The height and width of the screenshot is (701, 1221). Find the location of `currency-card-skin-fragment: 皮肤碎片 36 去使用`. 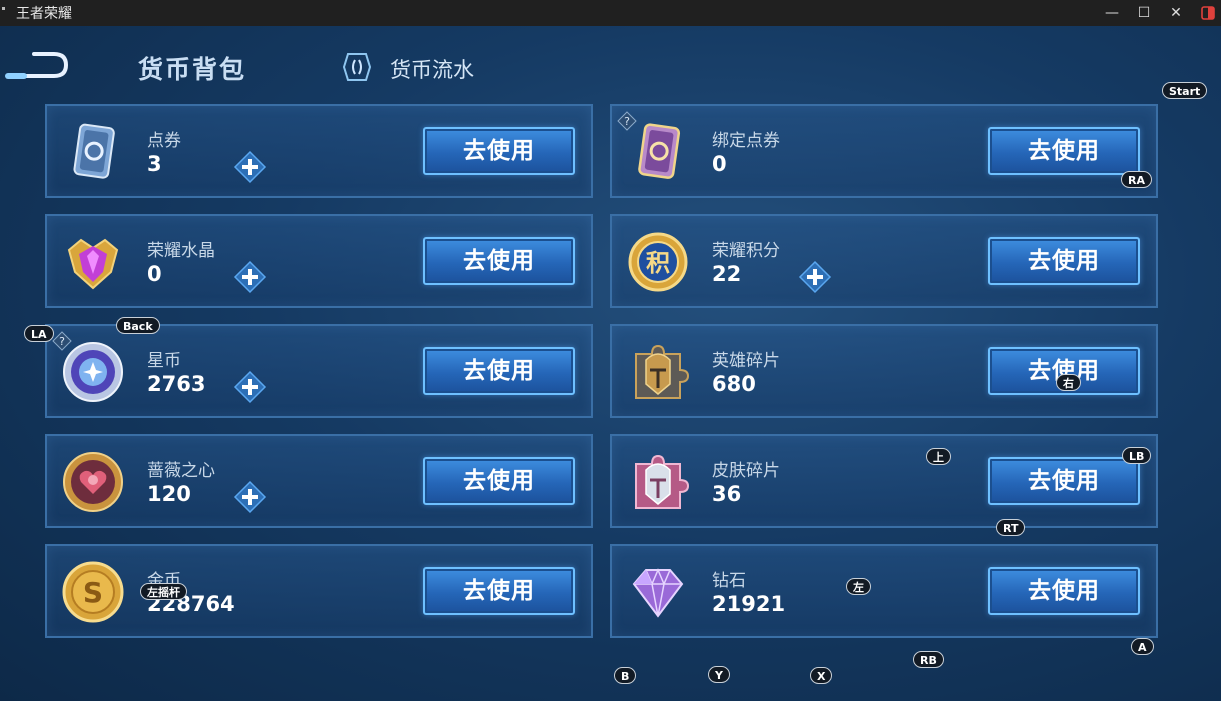

currency-card-skin-fragment: 皮肤碎片 36 去使用 is located at coordinates (884, 481).